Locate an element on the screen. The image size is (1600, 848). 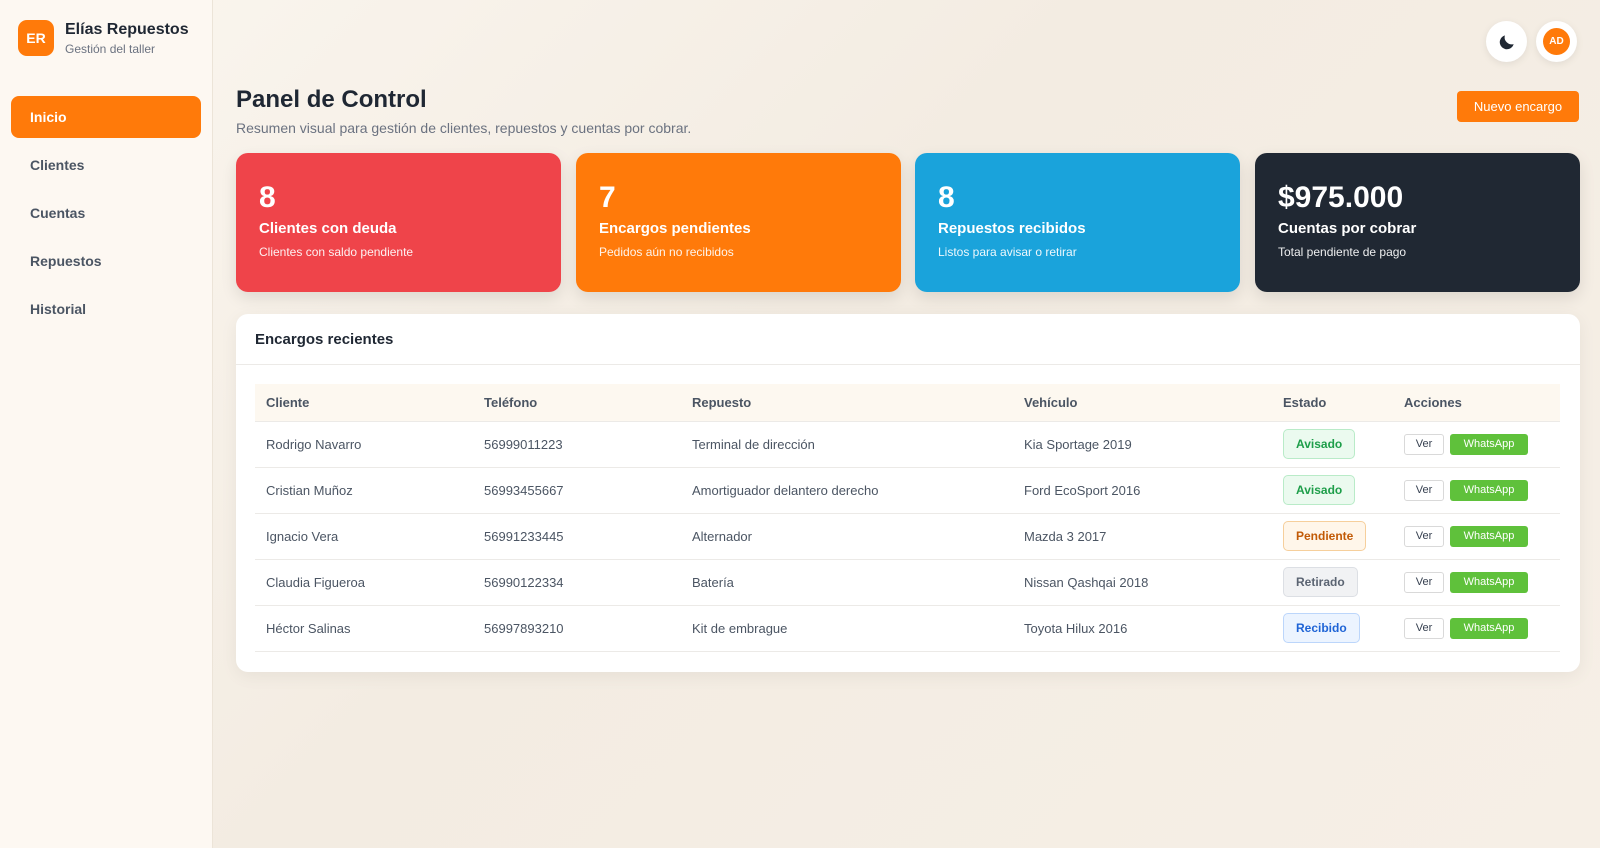
cell-telefono: 56993455667 is located at coordinates (577, 490).